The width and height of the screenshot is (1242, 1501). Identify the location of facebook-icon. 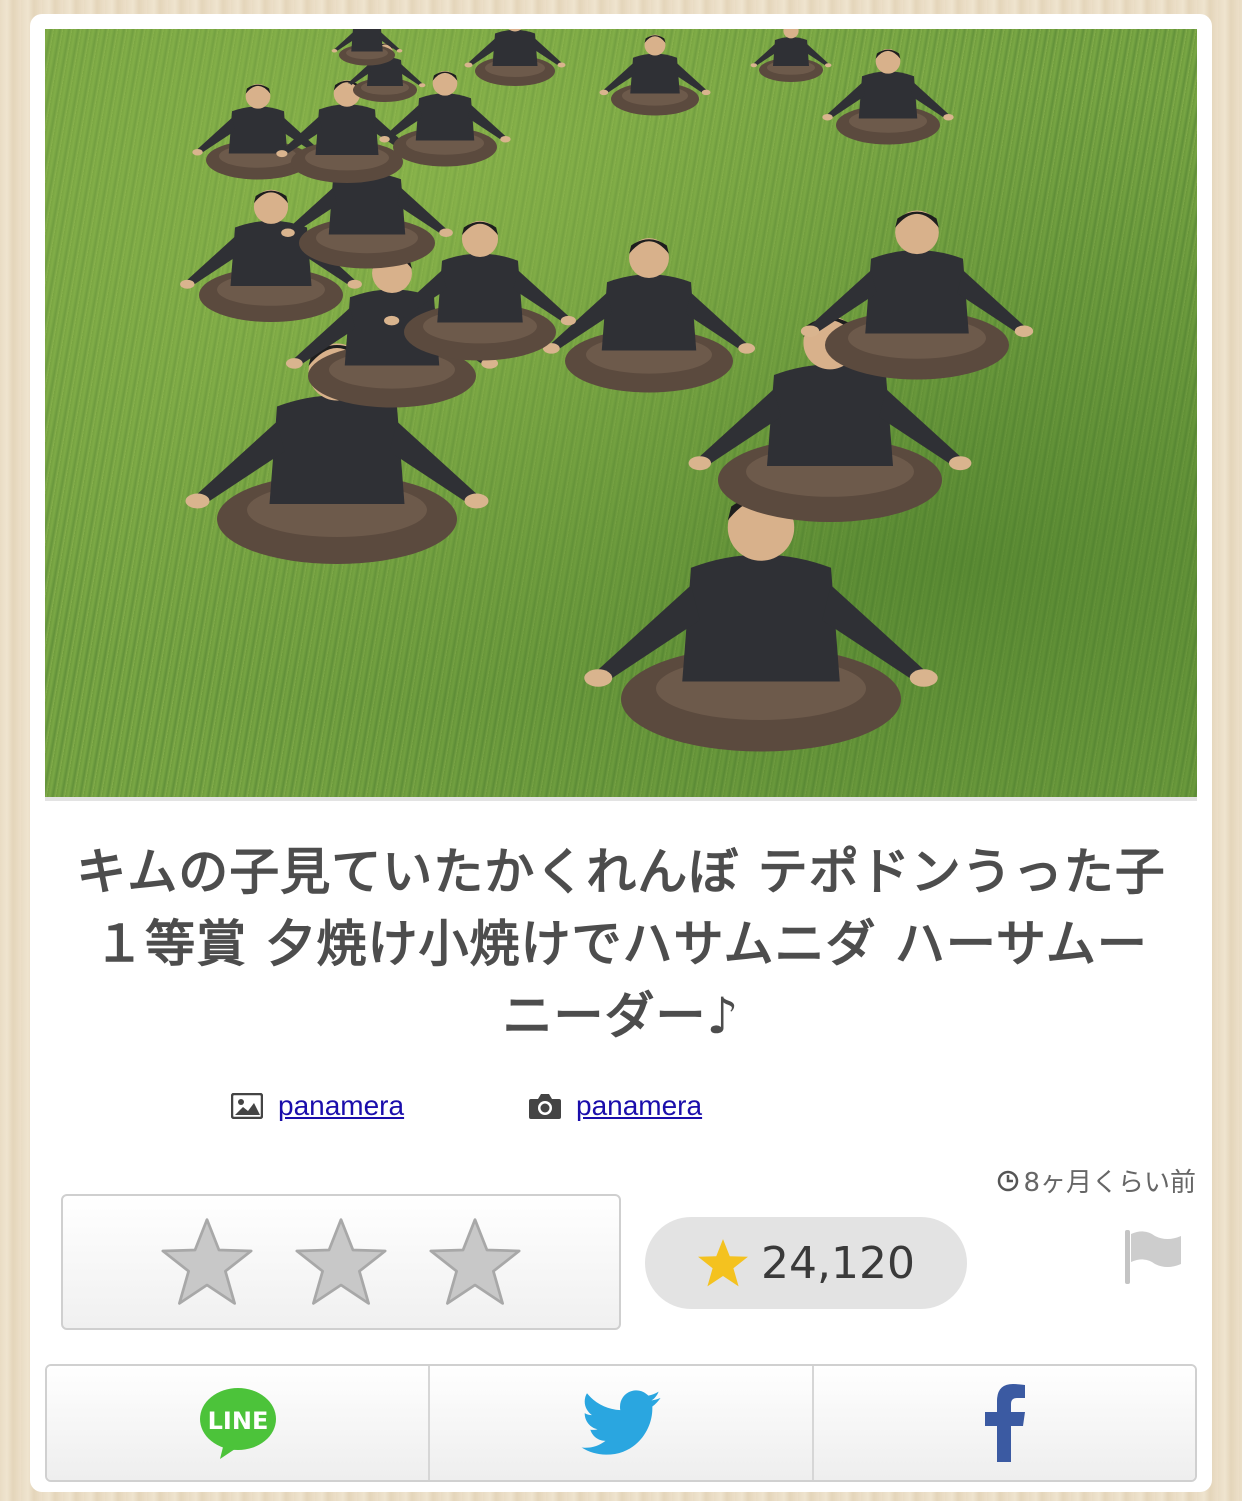
(1005, 1423).